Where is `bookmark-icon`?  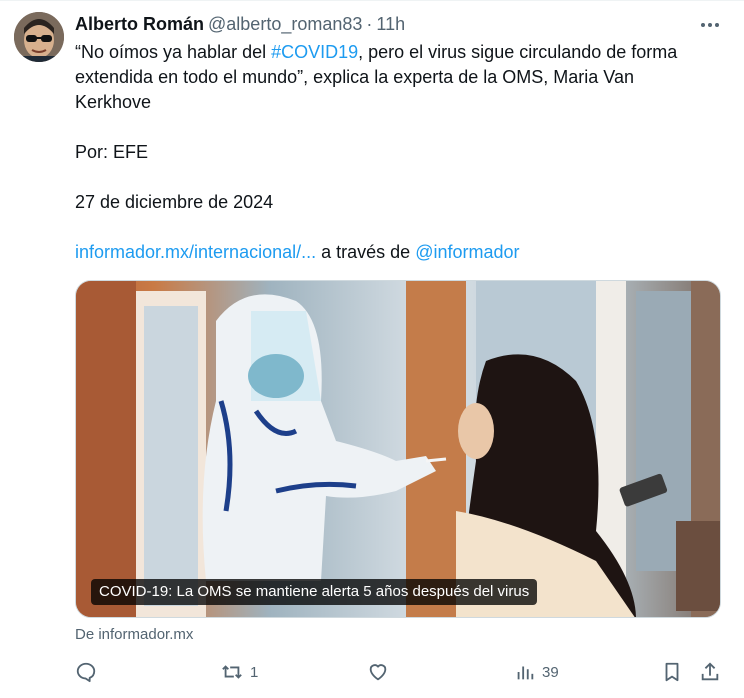
bookmark-icon is located at coordinates (672, 672).